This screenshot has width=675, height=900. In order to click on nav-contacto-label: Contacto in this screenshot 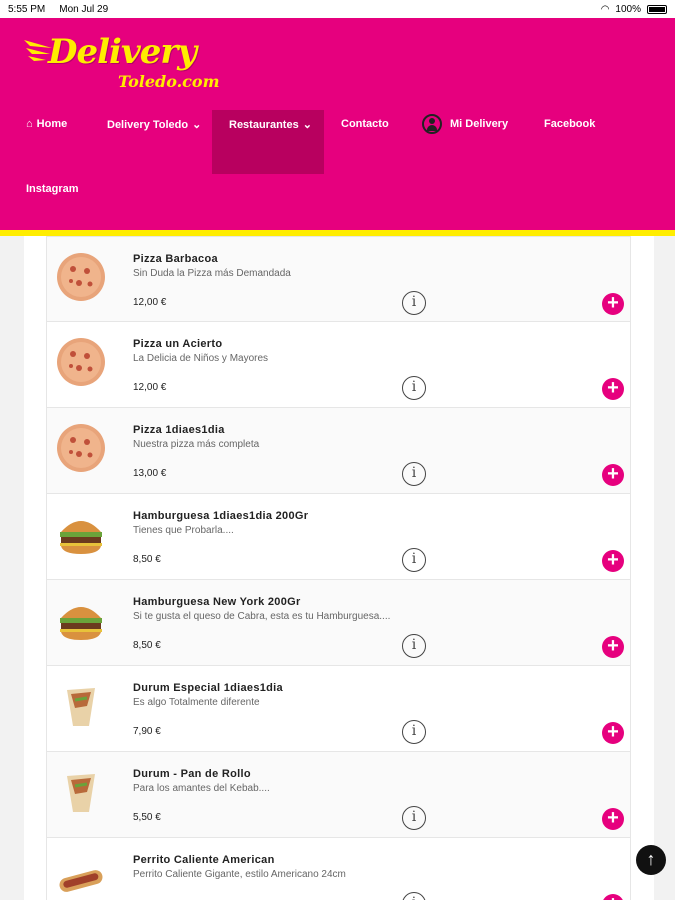, I will do `click(365, 124)`.